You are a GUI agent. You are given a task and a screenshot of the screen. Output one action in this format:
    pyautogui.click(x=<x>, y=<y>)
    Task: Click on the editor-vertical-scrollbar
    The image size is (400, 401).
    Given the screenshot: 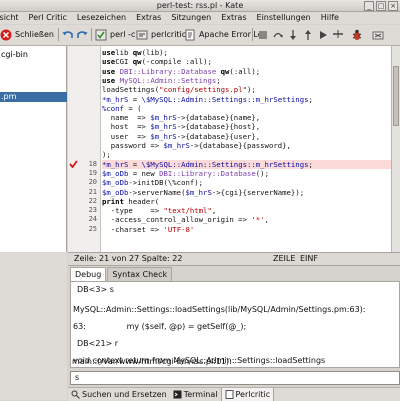 What is the action you would take?
    pyautogui.click(x=395, y=149)
    